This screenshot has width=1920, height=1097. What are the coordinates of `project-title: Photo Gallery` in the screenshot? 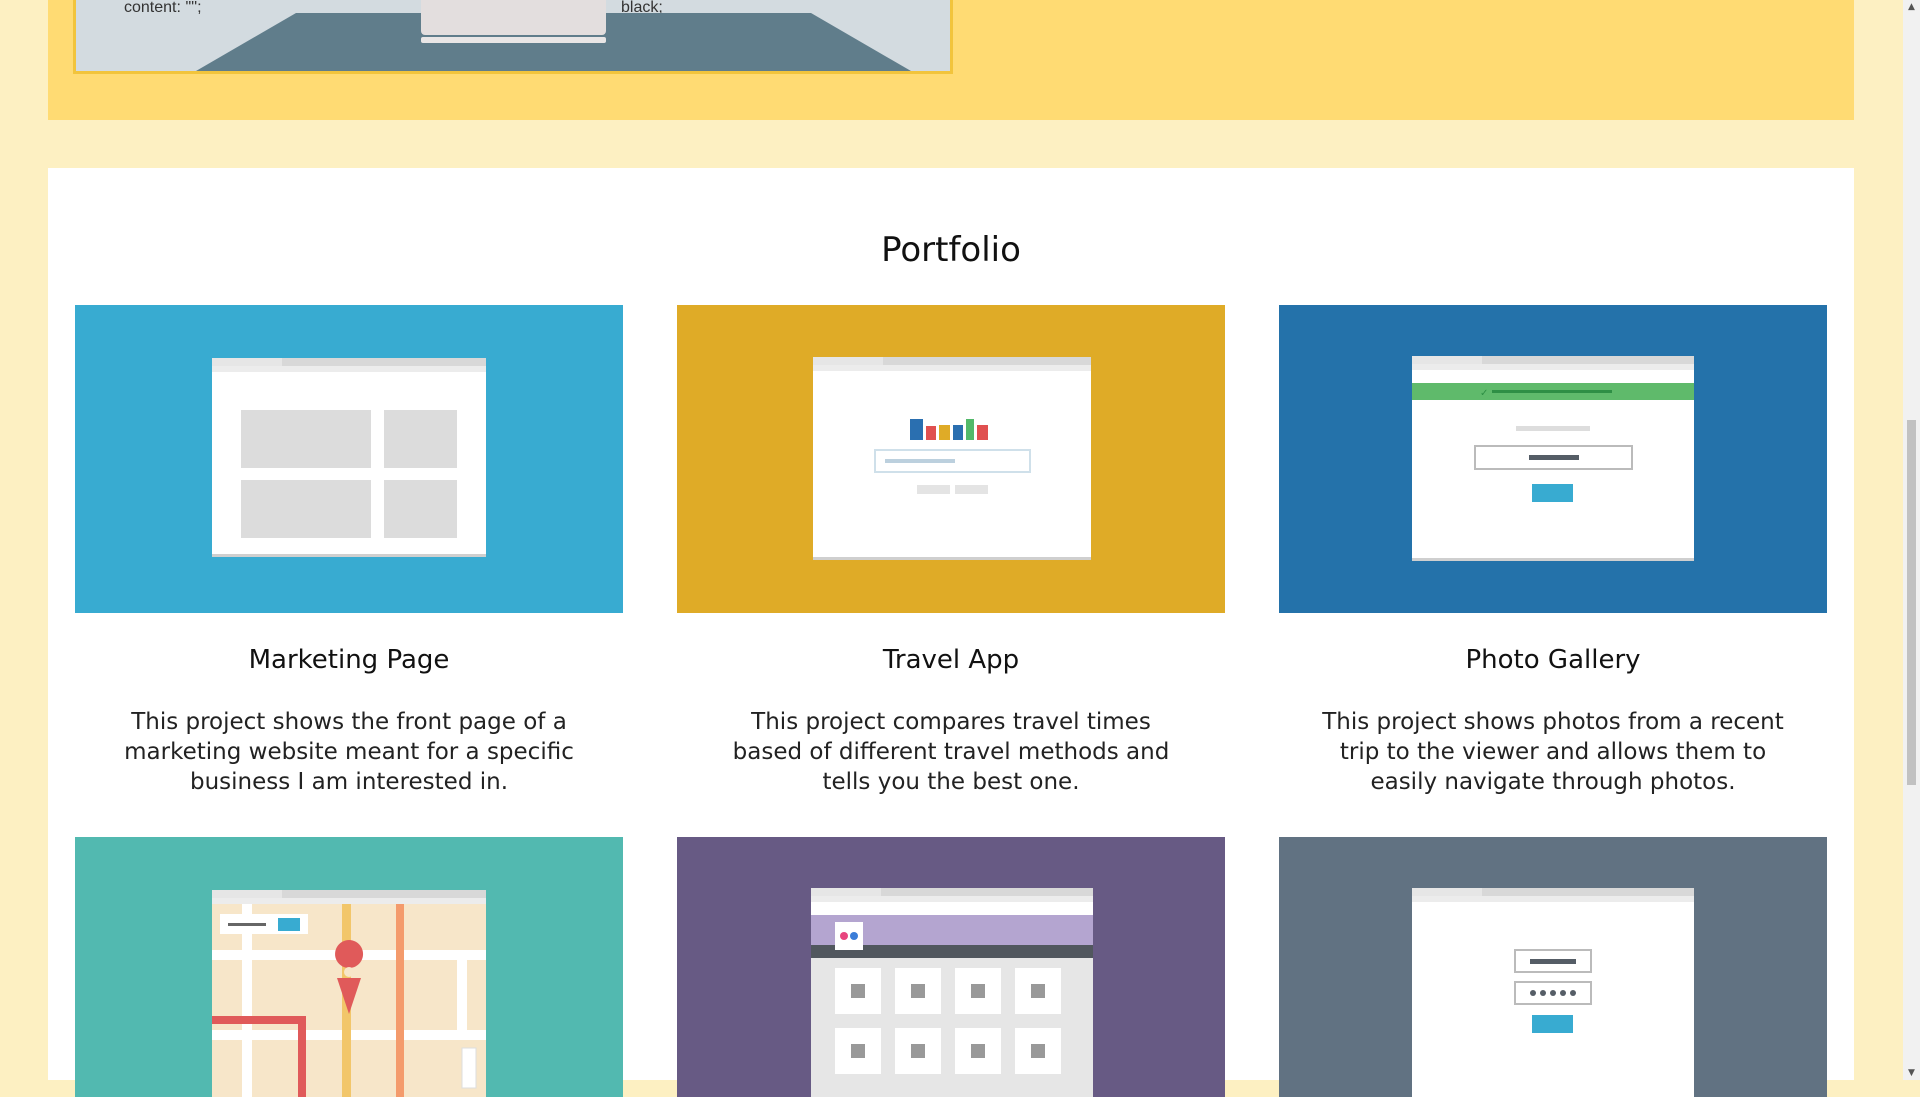 It's located at (1553, 660).